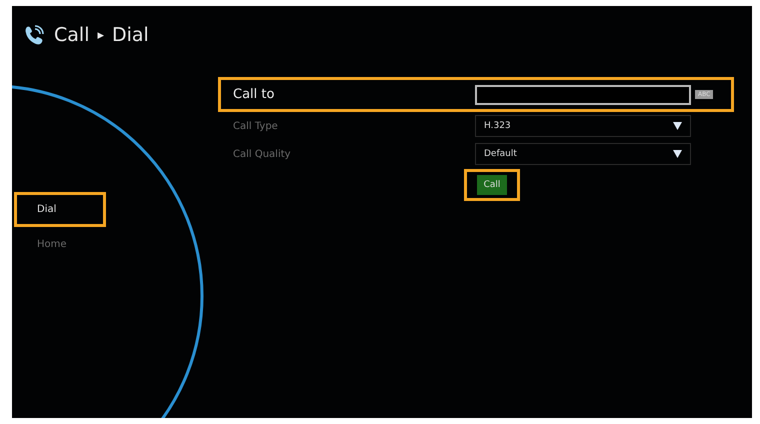 Image resolution: width=760 pixels, height=424 pixels. What do you see at coordinates (583, 94) in the screenshot?
I see `call-to-input` at bounding box center [583, 94].